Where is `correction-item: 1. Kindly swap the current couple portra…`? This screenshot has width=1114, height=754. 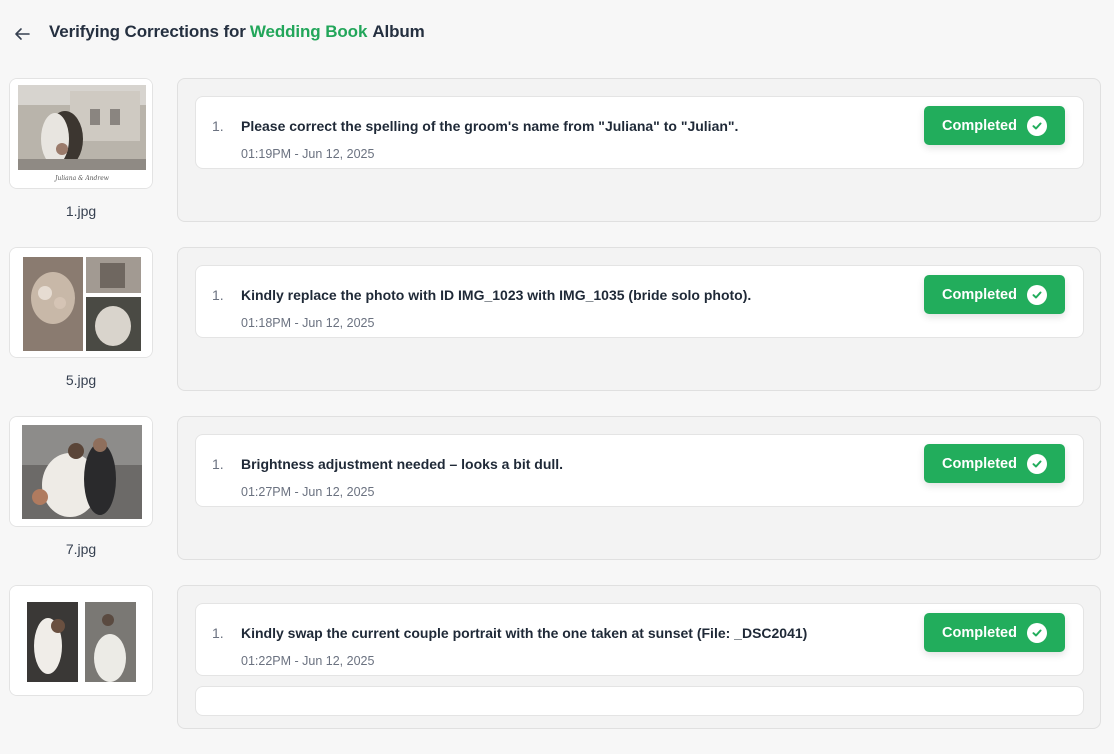 correction-item: 1. Kindly swap the current couple portra… is located at coordinates (639, 639).